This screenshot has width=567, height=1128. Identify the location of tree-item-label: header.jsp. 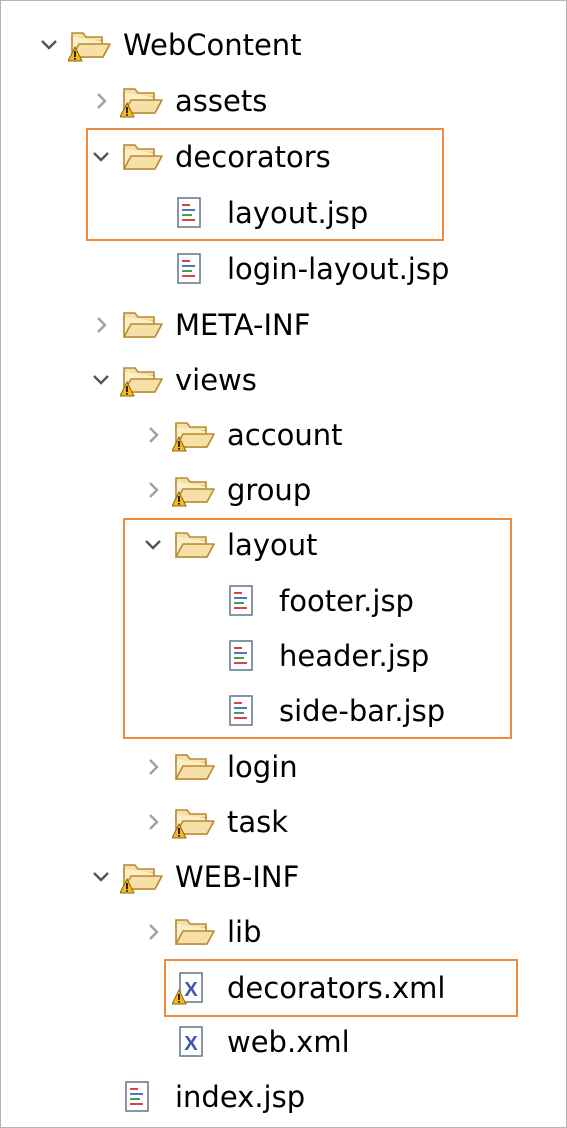
(354, 656).